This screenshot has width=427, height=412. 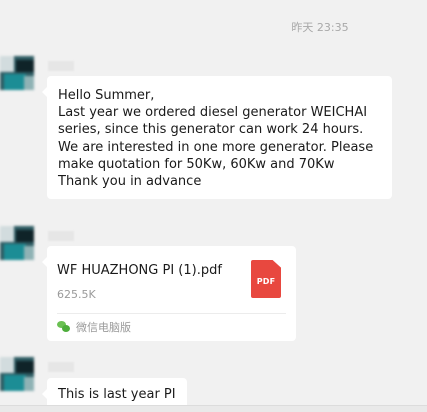 What do you see at coordinates (320, 27) in the screenshot?
I see `message-timestamp: 昨天 23:35` at bounding box center [320, 27].